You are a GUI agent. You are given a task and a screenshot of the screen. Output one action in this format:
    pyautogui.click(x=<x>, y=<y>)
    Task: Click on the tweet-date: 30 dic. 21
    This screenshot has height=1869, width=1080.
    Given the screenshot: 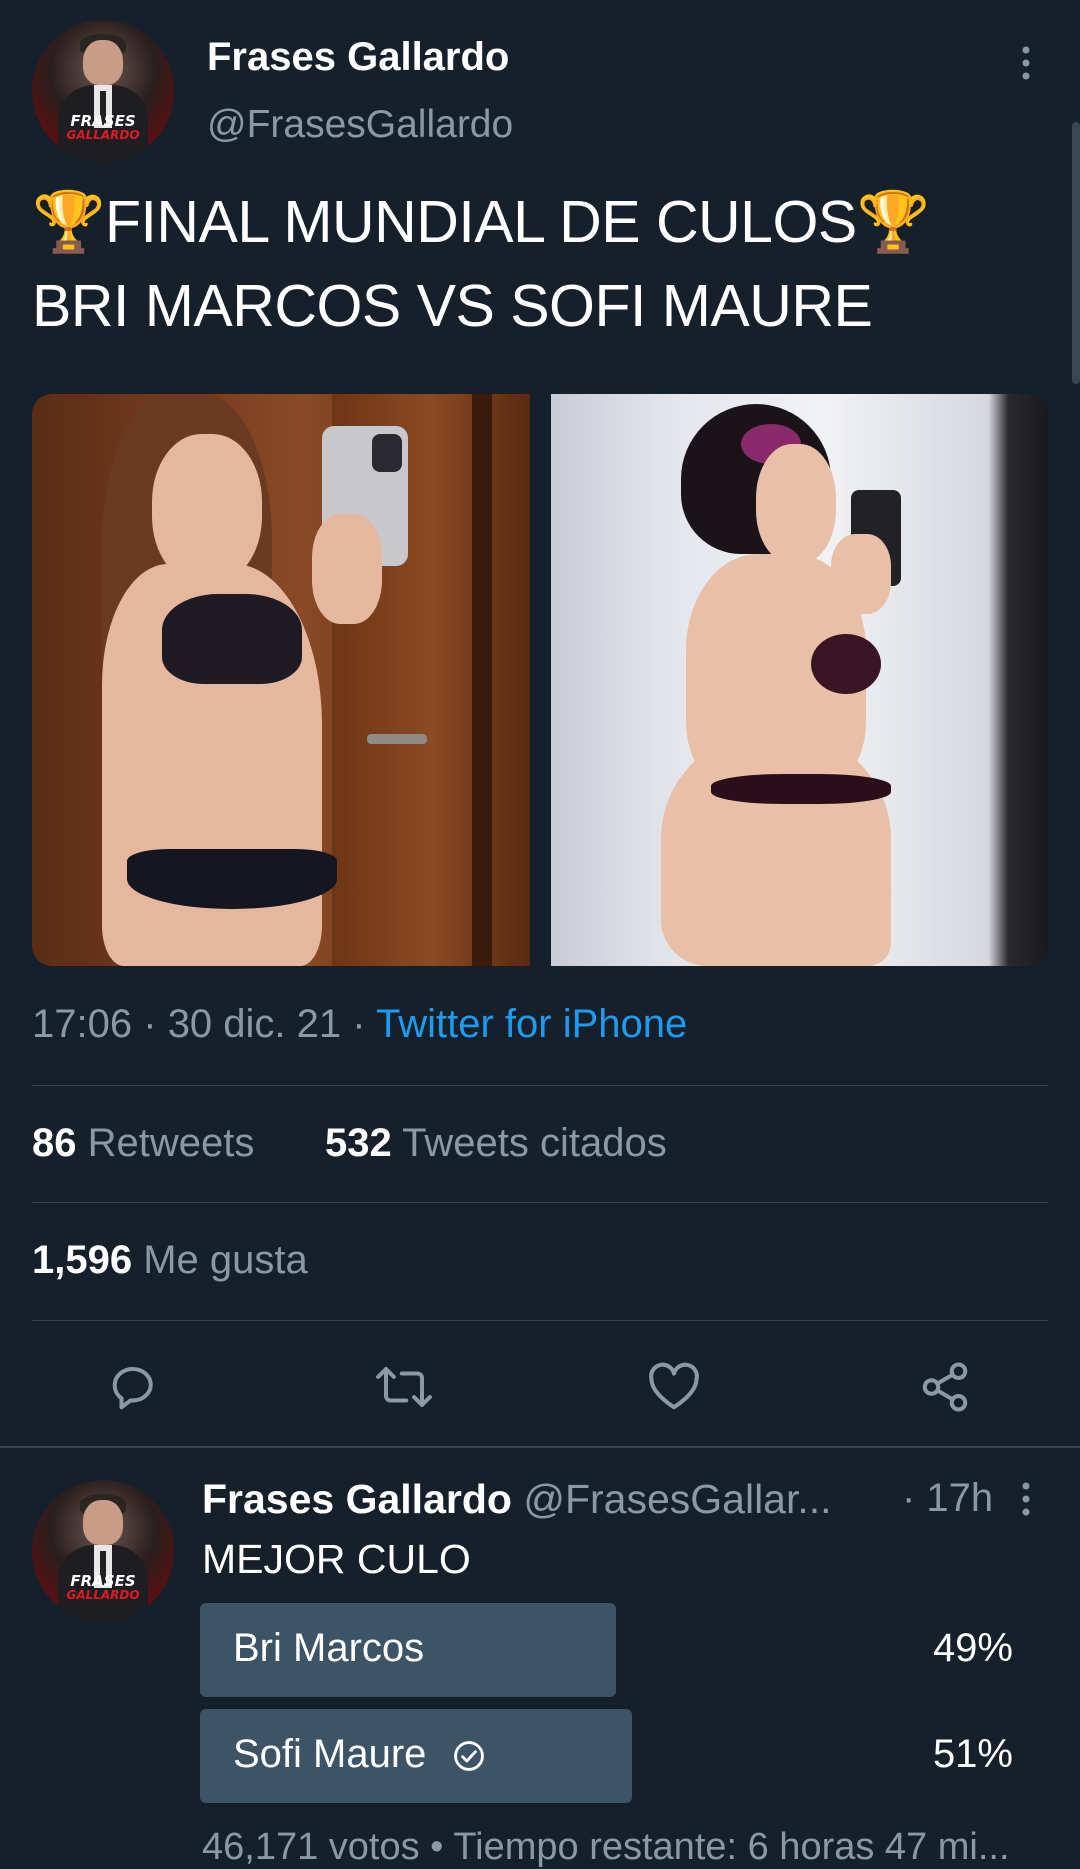 What is the action you would take?
    pyautogui.click(x=254, y=1024)
    